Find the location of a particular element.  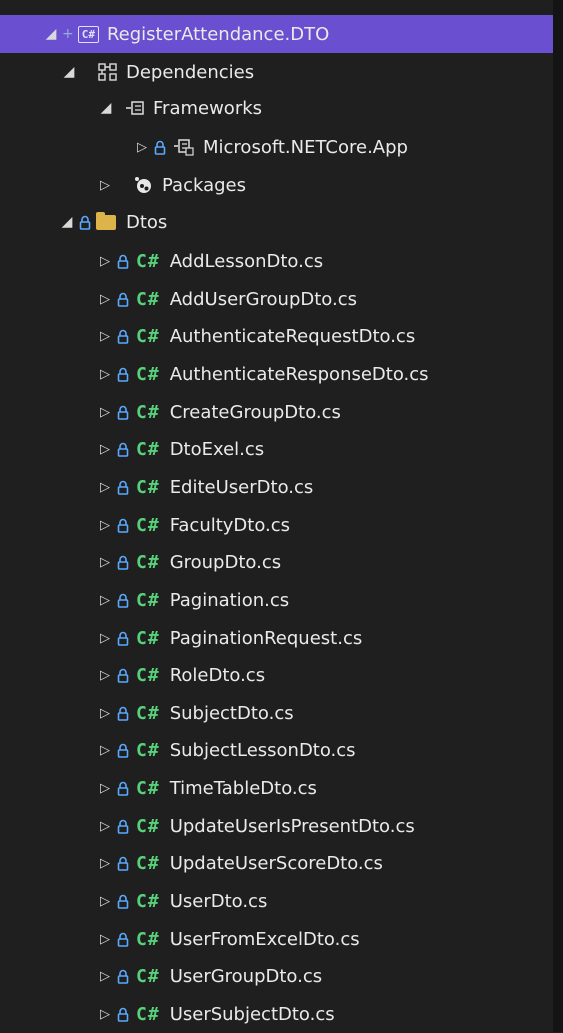

tree-item-packages: ▷ Packages is located at coordinates (276, 185).